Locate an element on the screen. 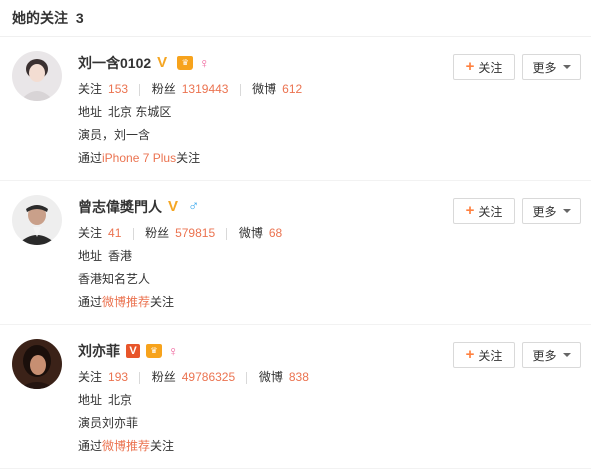 This screenshot has height=469, width=591. bio: 演员刘亦菲 is located at coordinates (108, 423).